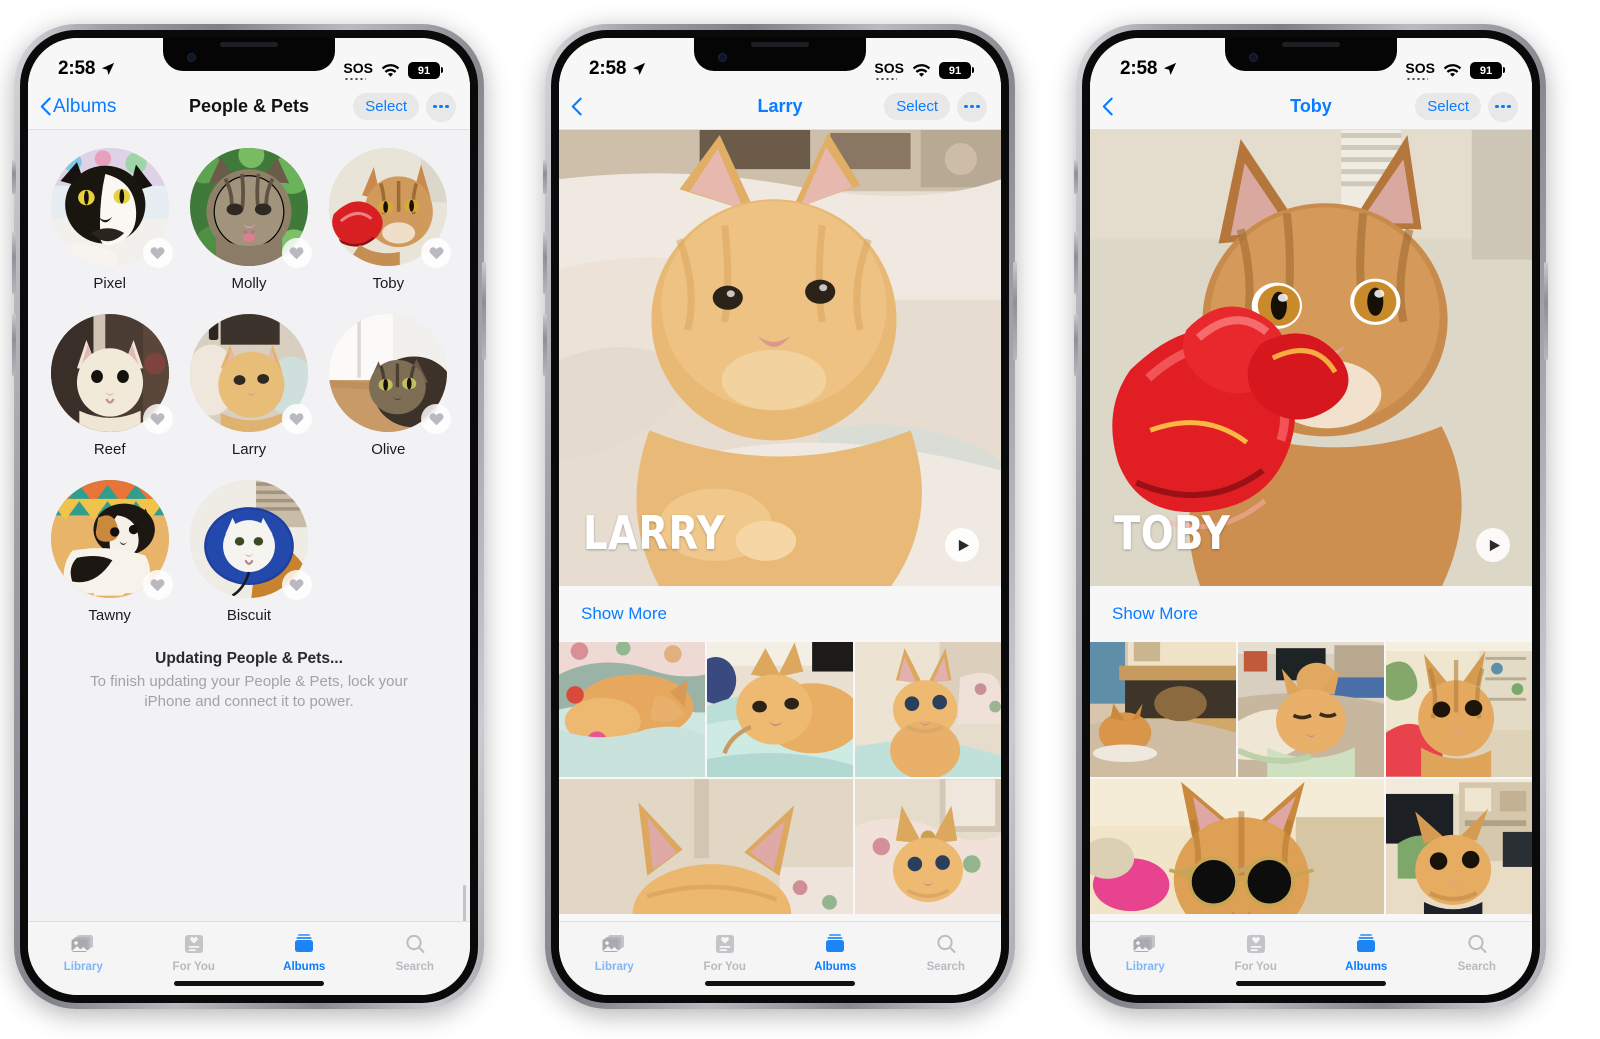 This screenshot has width=1600, height=1039. I want to click on memory-hero: LARRY, so click(780, 358).